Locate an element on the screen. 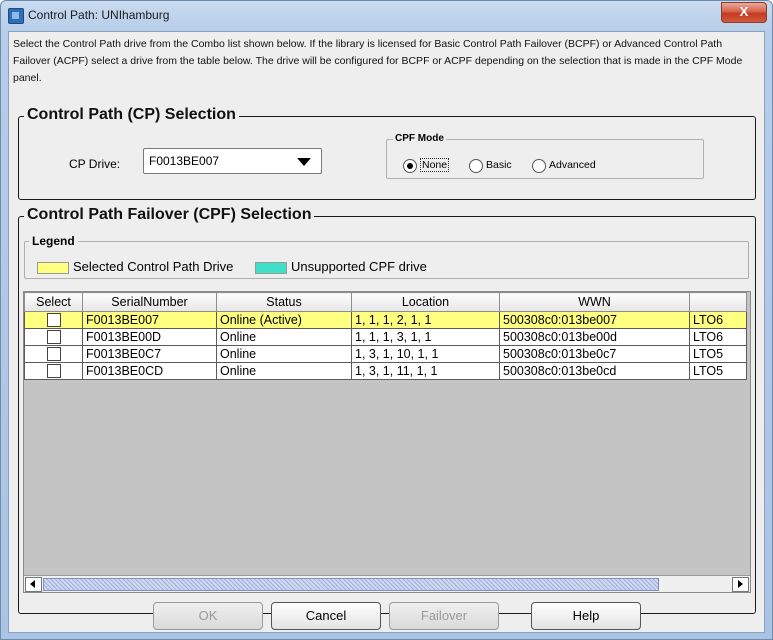  table-header-row: Select SerialNumber Status Location WWN is located at coordinates (385, 302).